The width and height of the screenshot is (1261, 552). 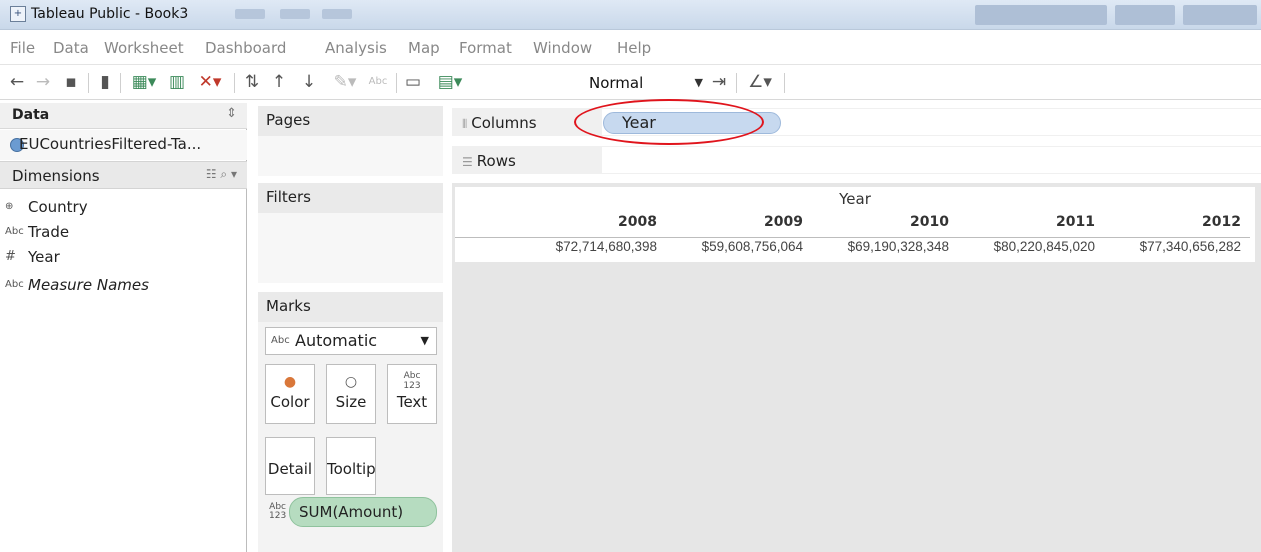 I want to click on rows-shelf: ☰ Rows, so click(x=856, y=160).